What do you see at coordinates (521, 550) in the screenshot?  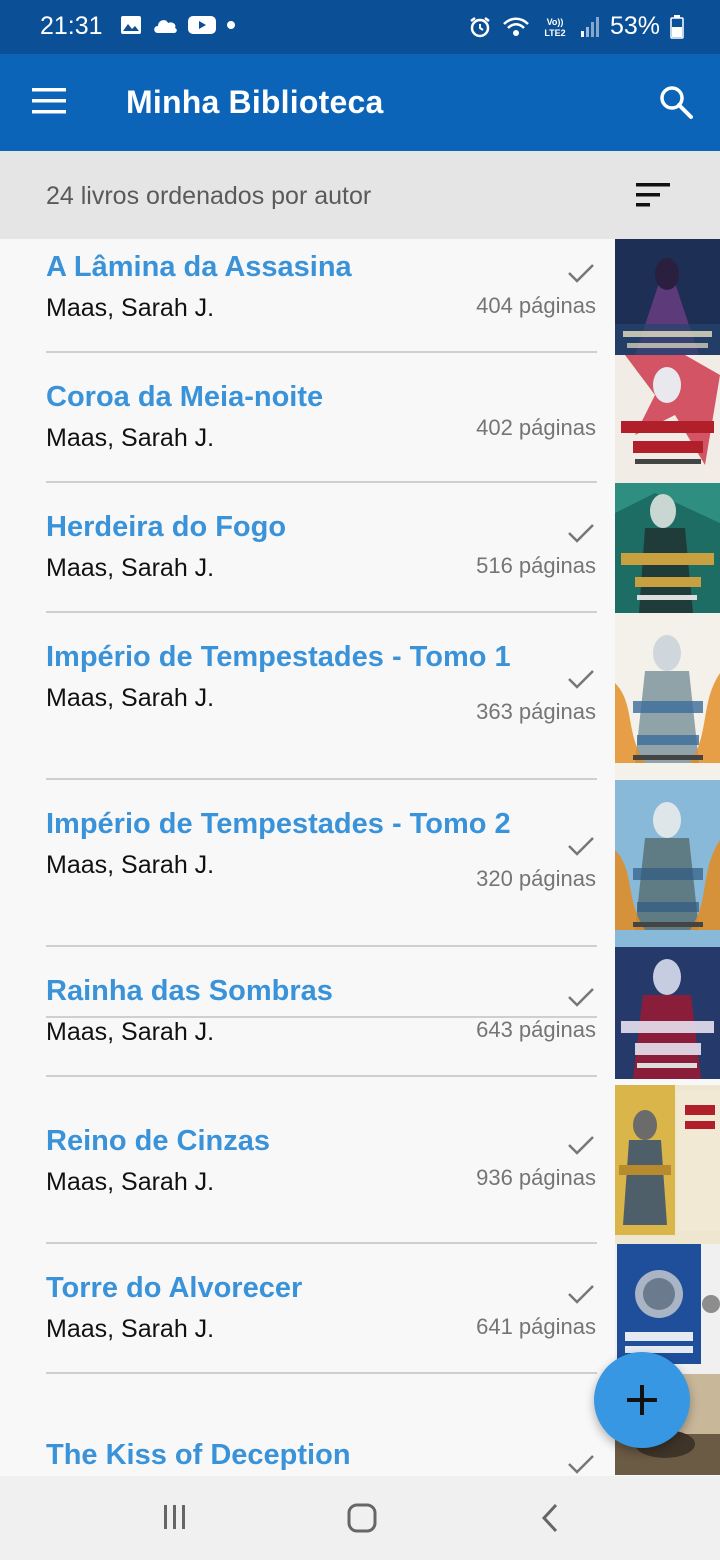 I see `book-meta: 516 páginas` at bounding box center [521, 550].